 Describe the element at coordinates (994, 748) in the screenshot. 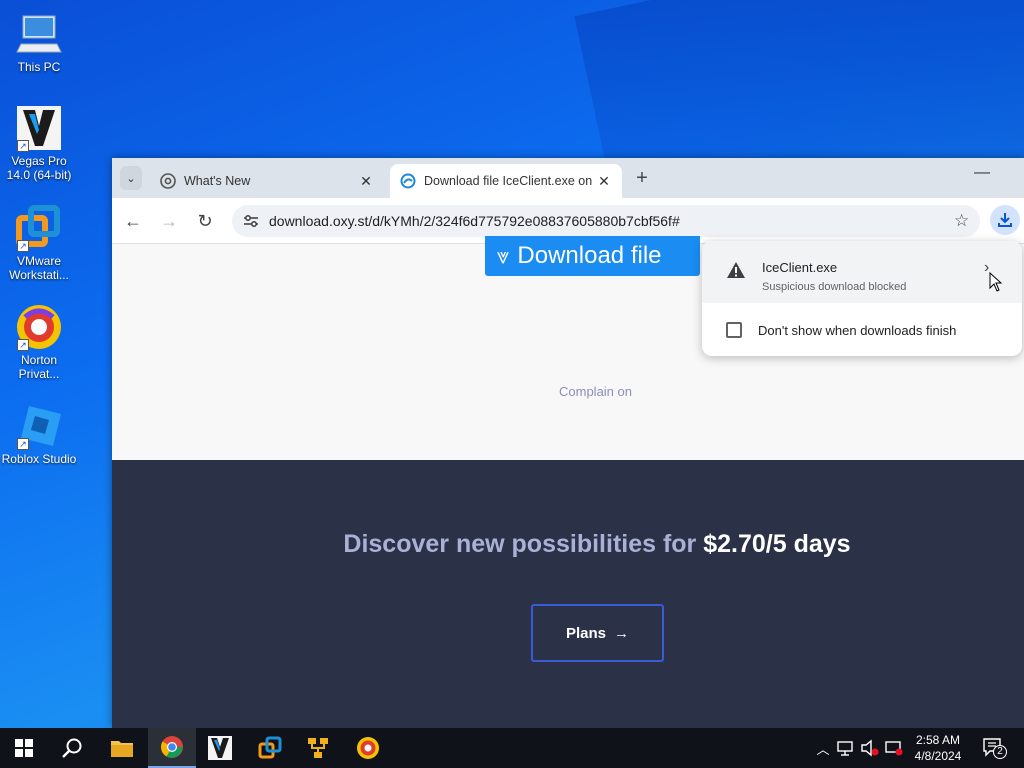

I see `action-center-button: 2` at that location.